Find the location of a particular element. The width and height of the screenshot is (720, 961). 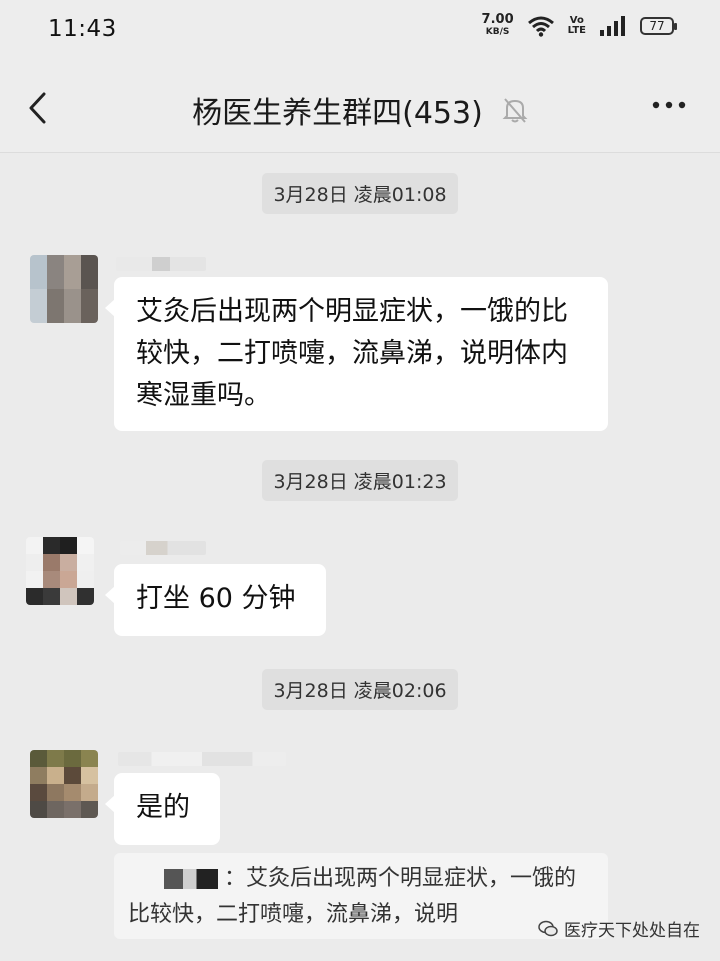

wifi-icon is located at coordinates (540, 26).